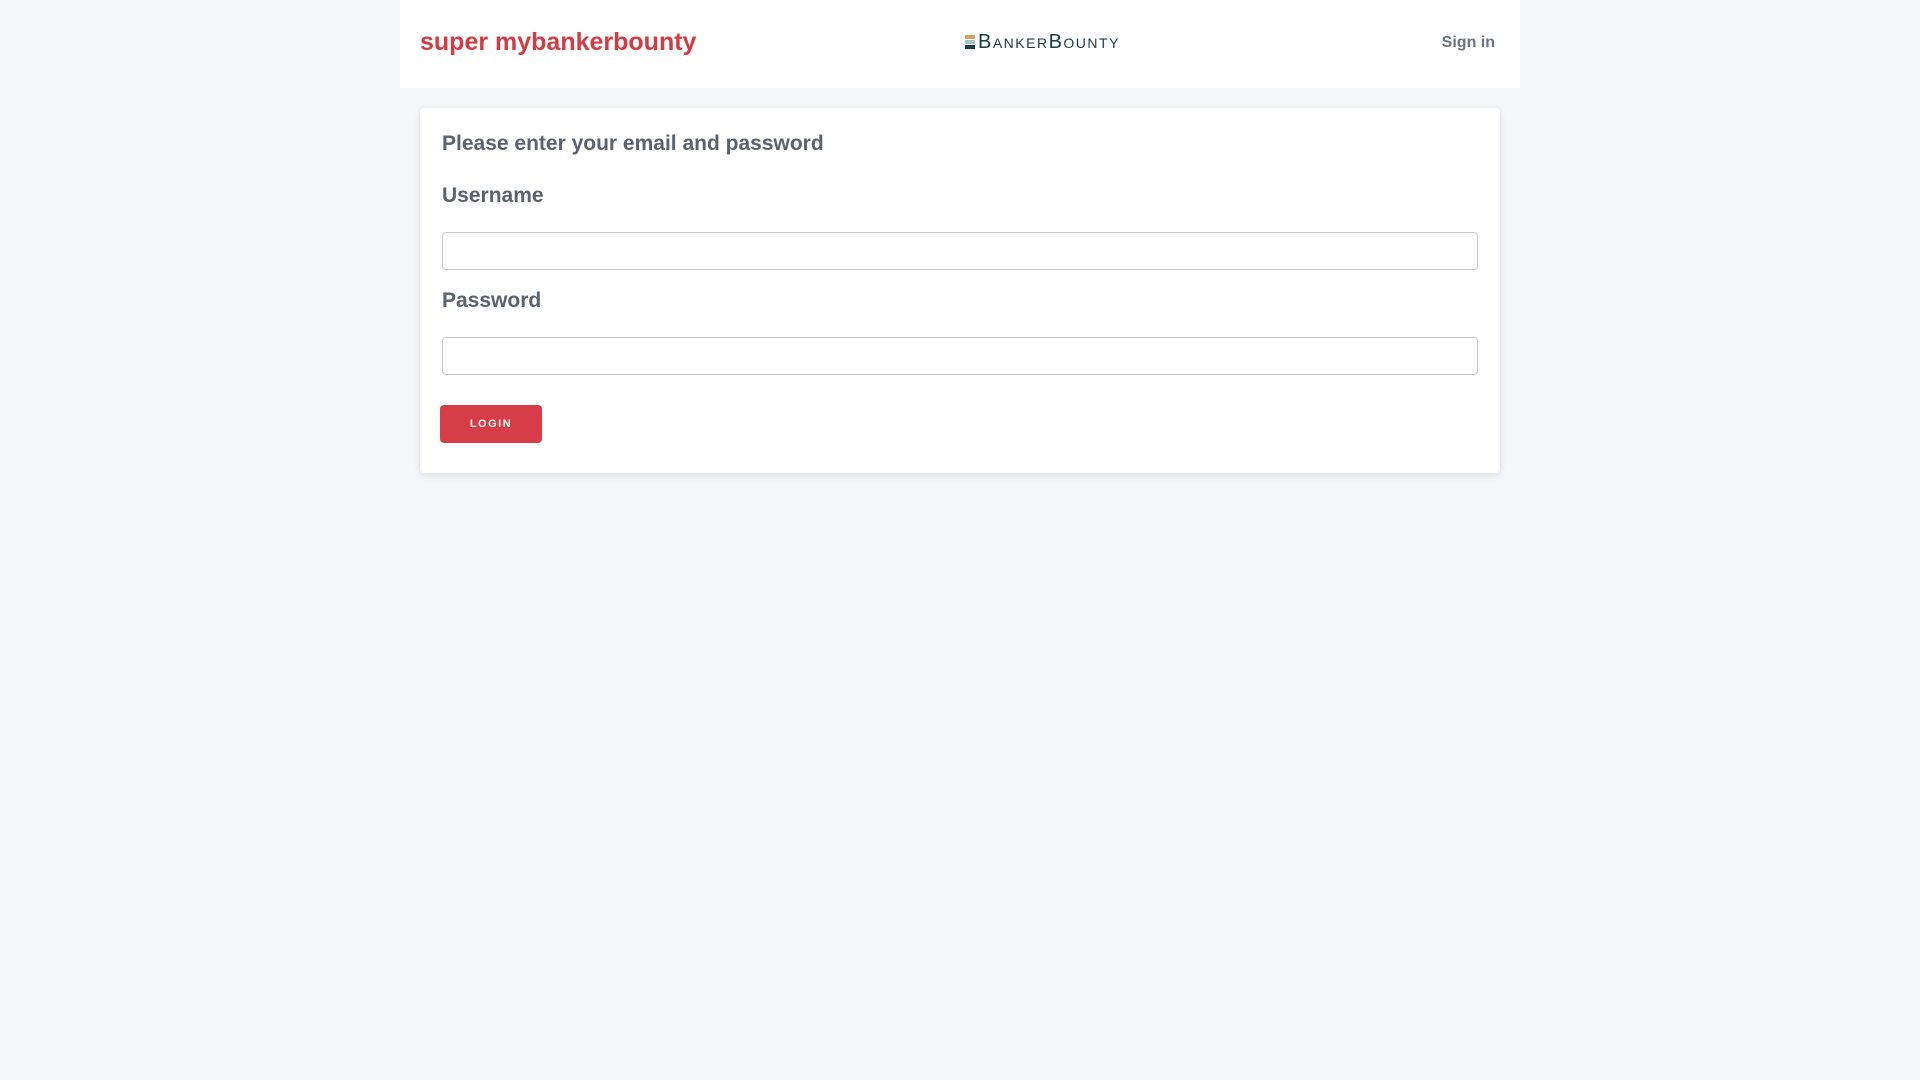 The image size is (1920, 1080). Describe the element at coordinates (970, 42) in the screenshot. I see `logo-mark-icon` at that location.